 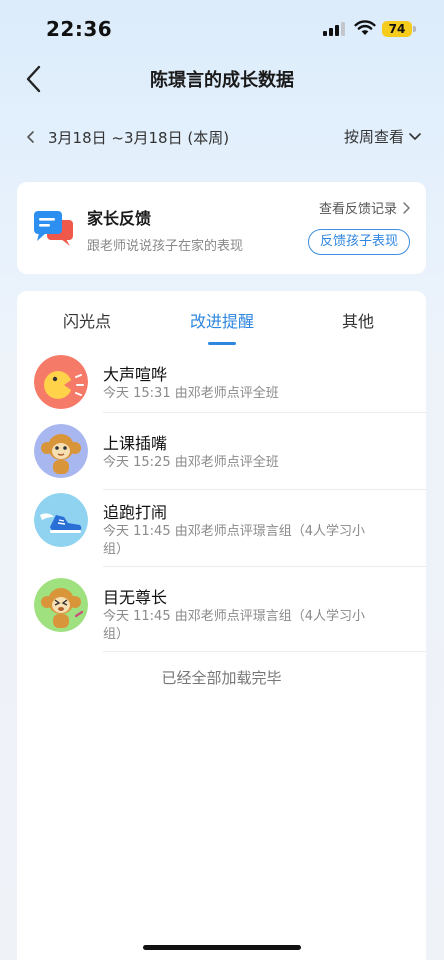 What do you see at coordinates (61, 520) in the screenshot?
I see `winged-shoe-icon` at bounding box center [61, 520].